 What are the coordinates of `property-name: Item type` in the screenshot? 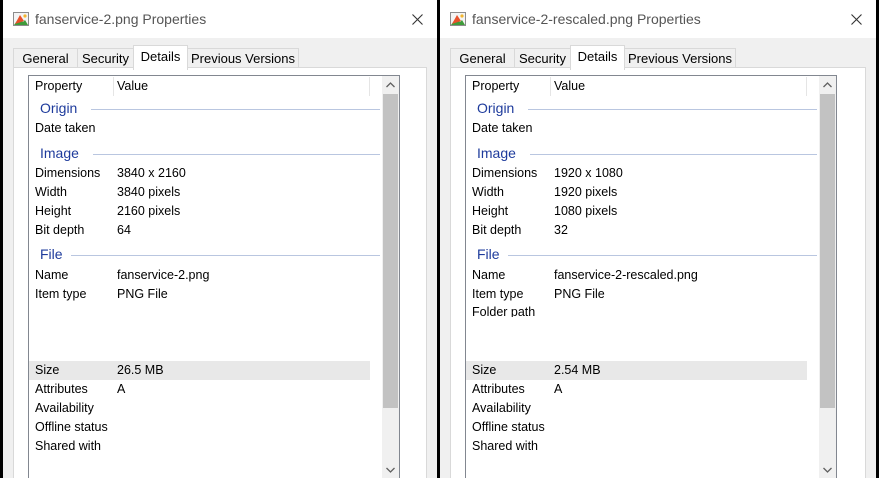 It's located at (61, 294).